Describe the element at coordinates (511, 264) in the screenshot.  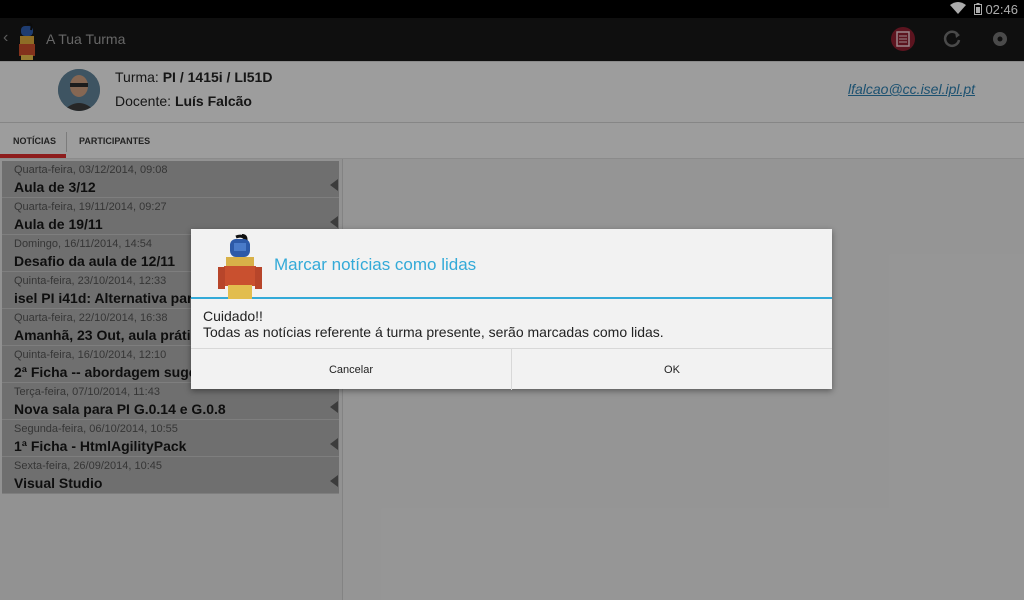
I see `dialog-header: Marcar notícias como lidas` at that location.